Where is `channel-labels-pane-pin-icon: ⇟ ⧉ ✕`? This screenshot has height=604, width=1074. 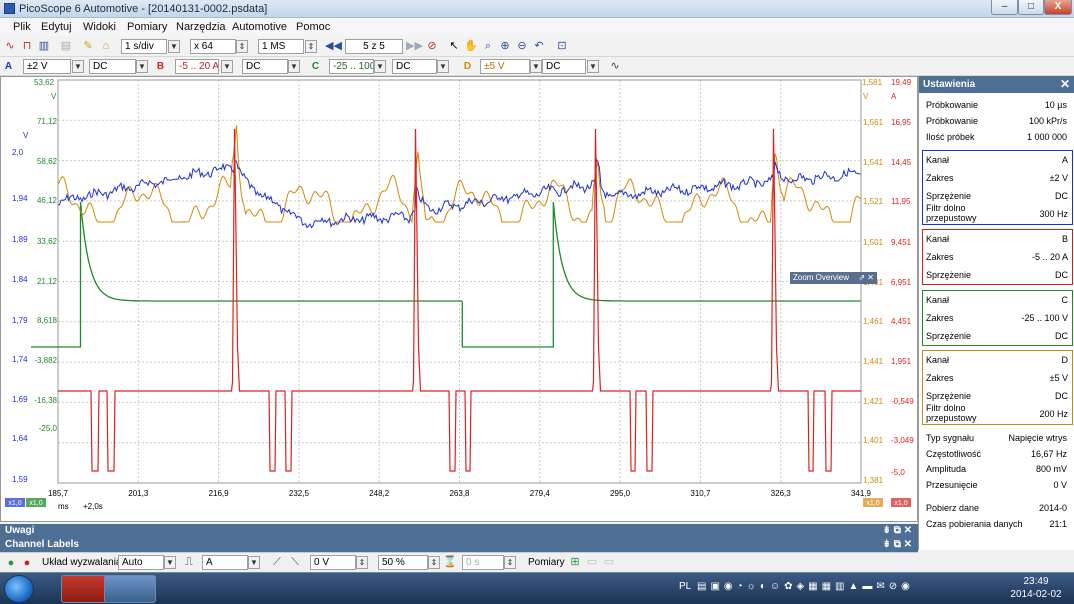
channel-labels-pane-pin-icon: ⇟ ⧉ ✕ is located at coordinates (897, 545).